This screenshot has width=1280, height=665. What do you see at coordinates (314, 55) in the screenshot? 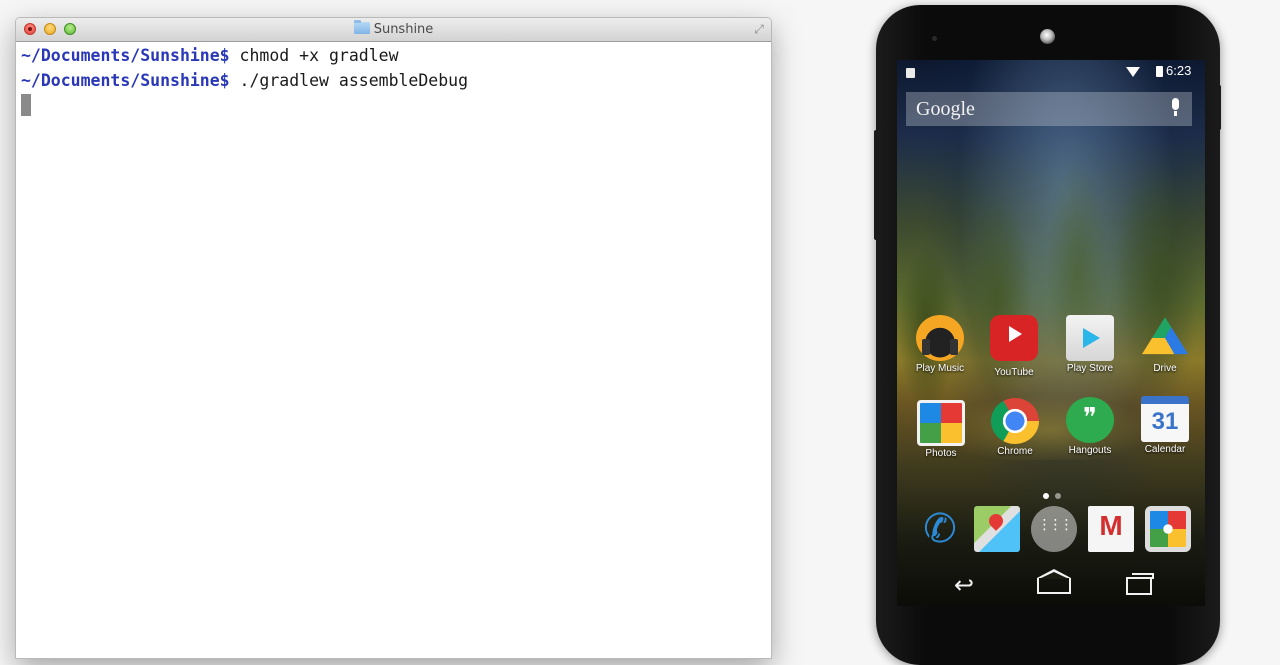
I see `shell-command: chmod +x gradlew` at bounding box center [314, 55].